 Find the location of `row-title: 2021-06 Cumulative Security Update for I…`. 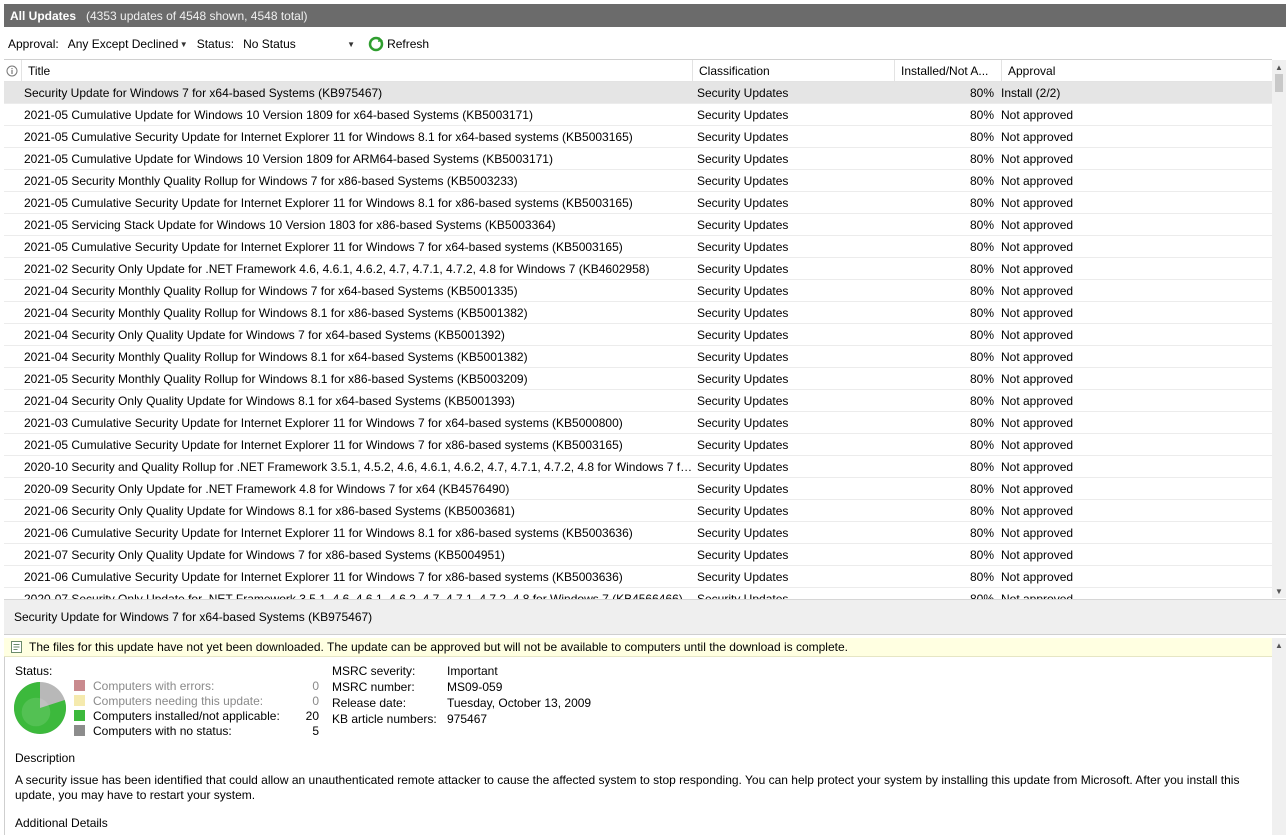

row-title: 2021-06 Cumulative Security Update for I… is located at coordinates (323, 576).